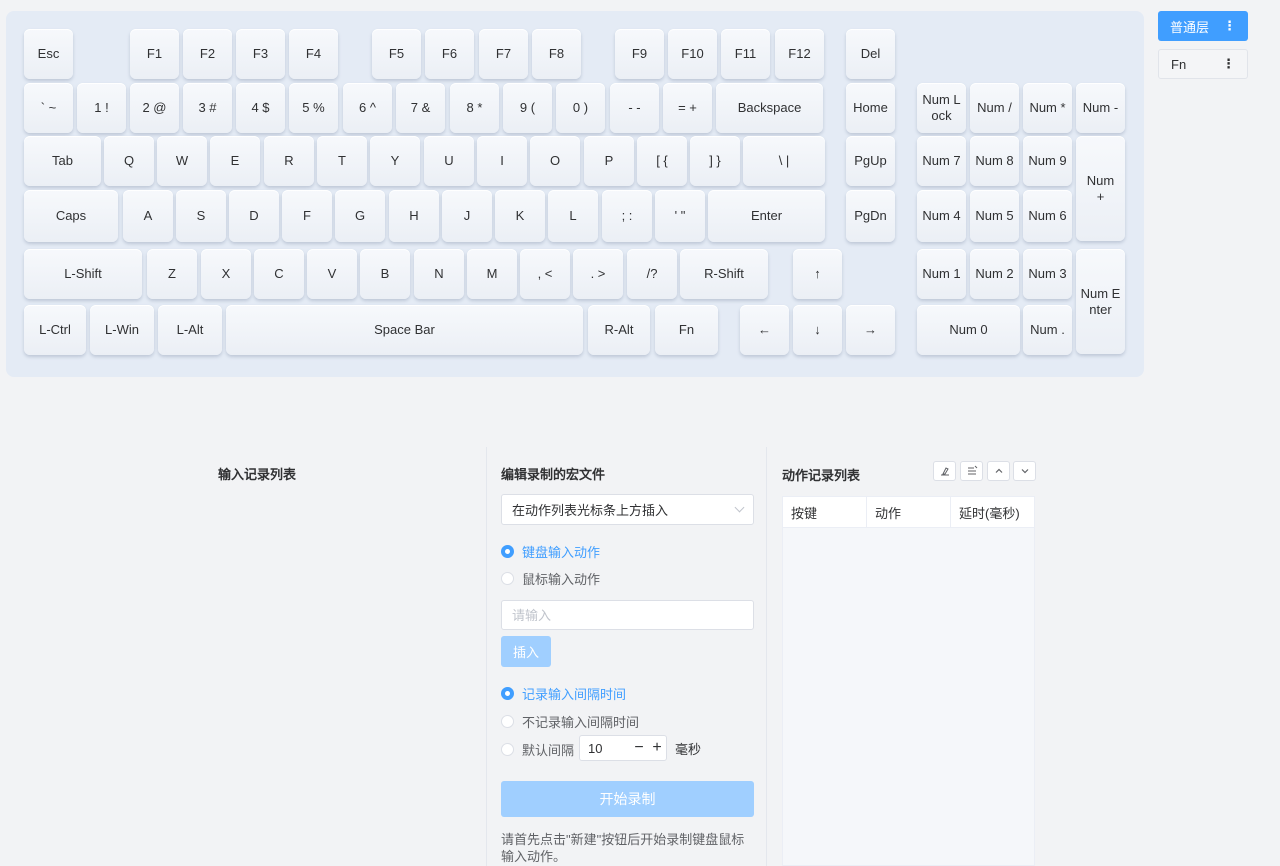  What do you see at coordinates (474, 108) in the screenshot?
I see `key-8: 8 *` at bounding box center [474, 108].